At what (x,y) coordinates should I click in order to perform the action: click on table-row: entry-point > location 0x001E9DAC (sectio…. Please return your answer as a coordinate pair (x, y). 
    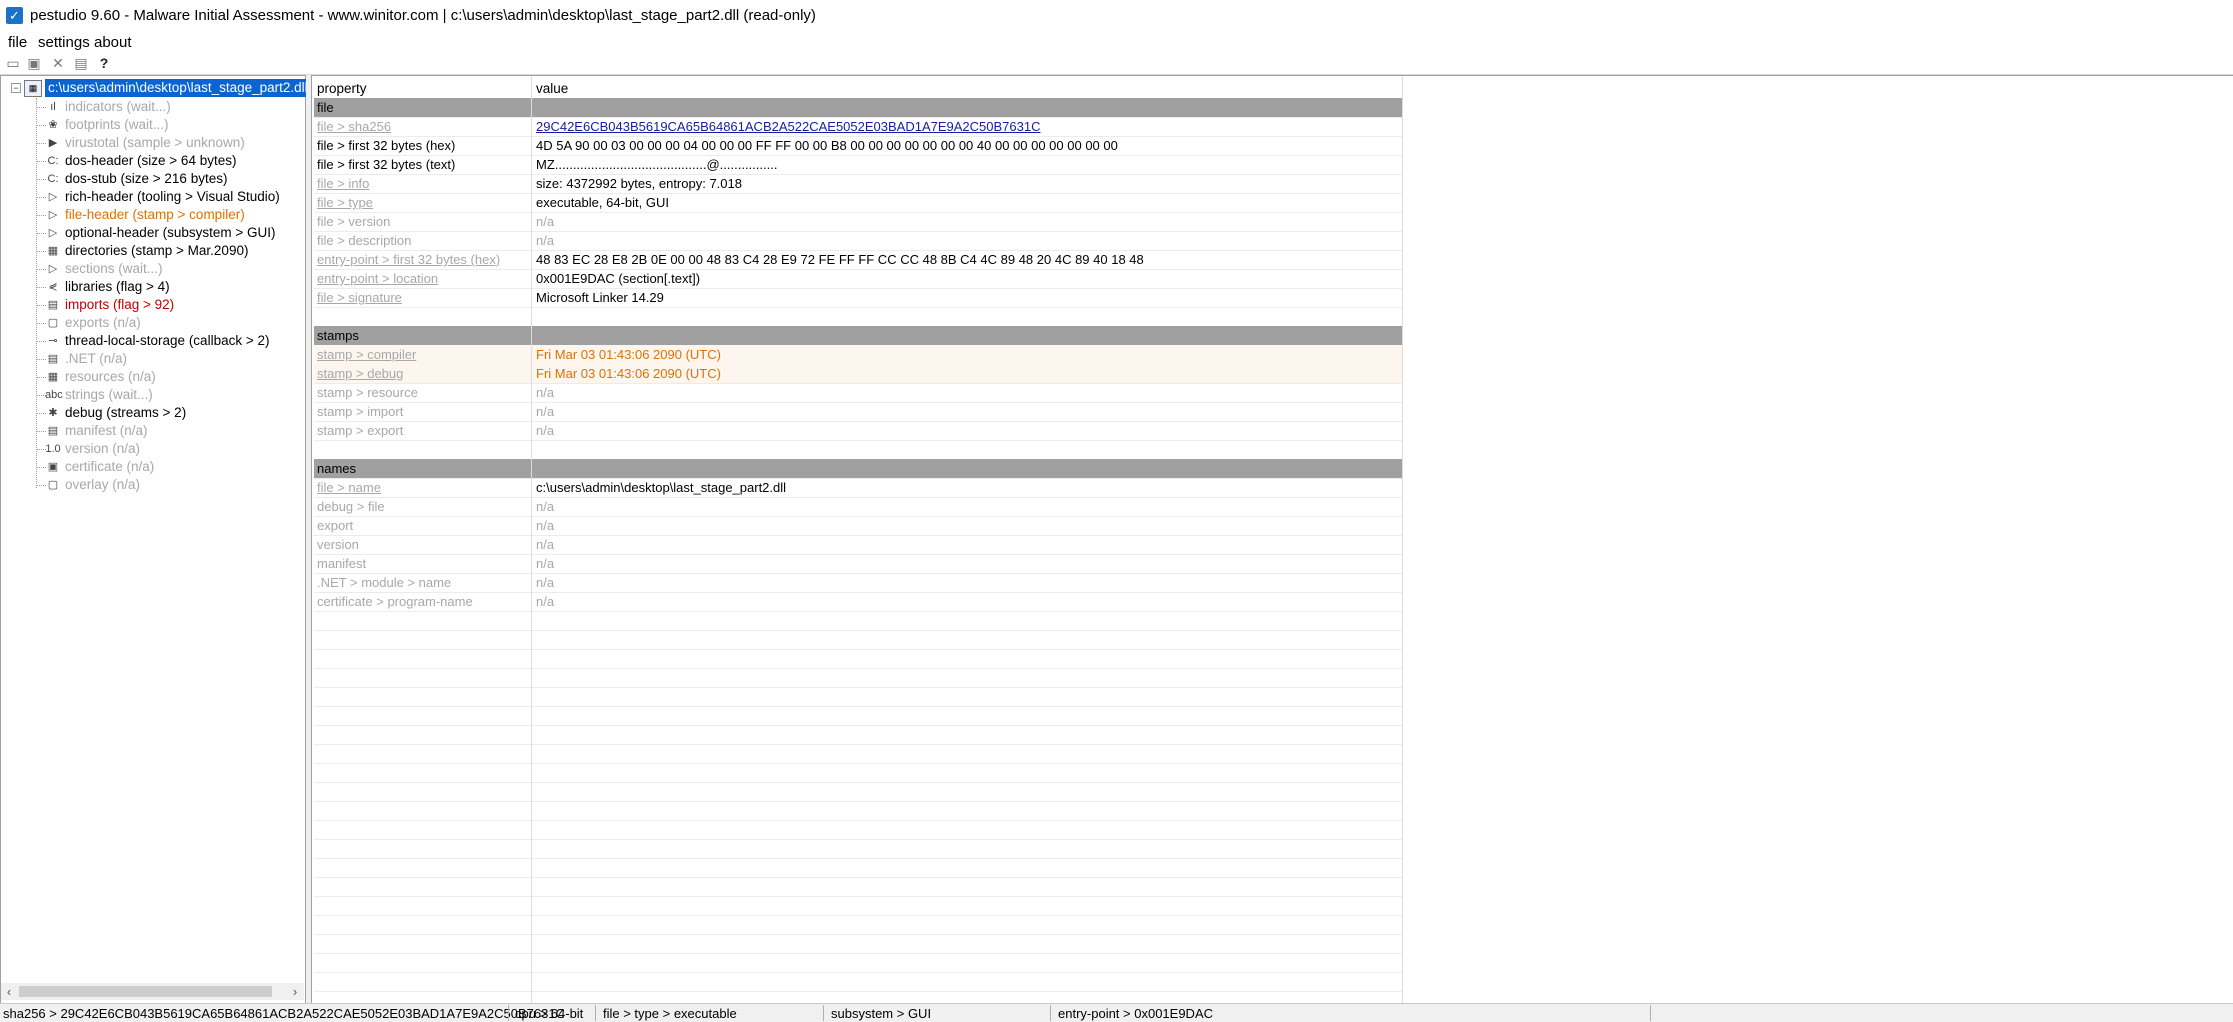
    Looking at the image, I should click on (858, 278).